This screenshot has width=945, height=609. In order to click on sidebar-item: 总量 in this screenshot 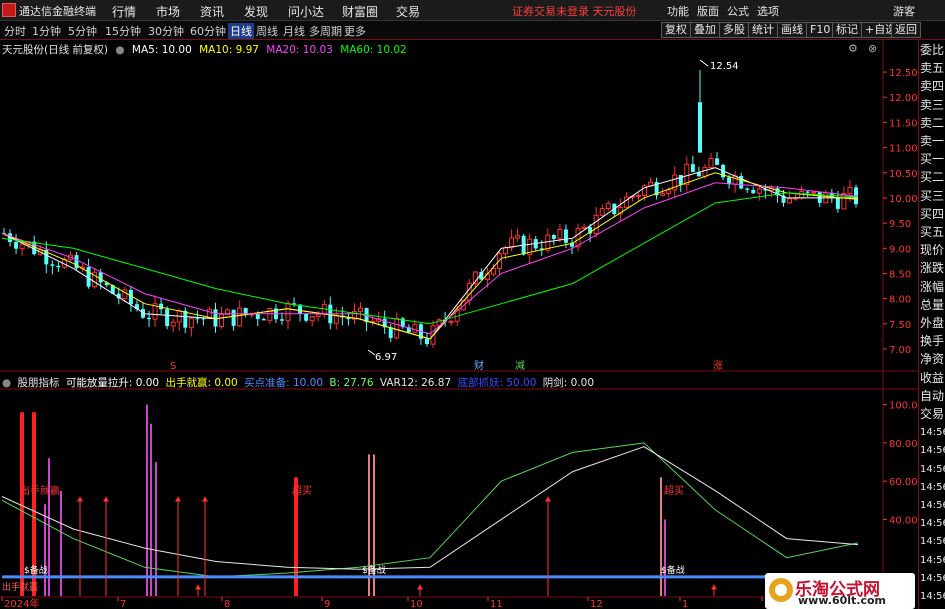, I will do `click(932, 305)`.